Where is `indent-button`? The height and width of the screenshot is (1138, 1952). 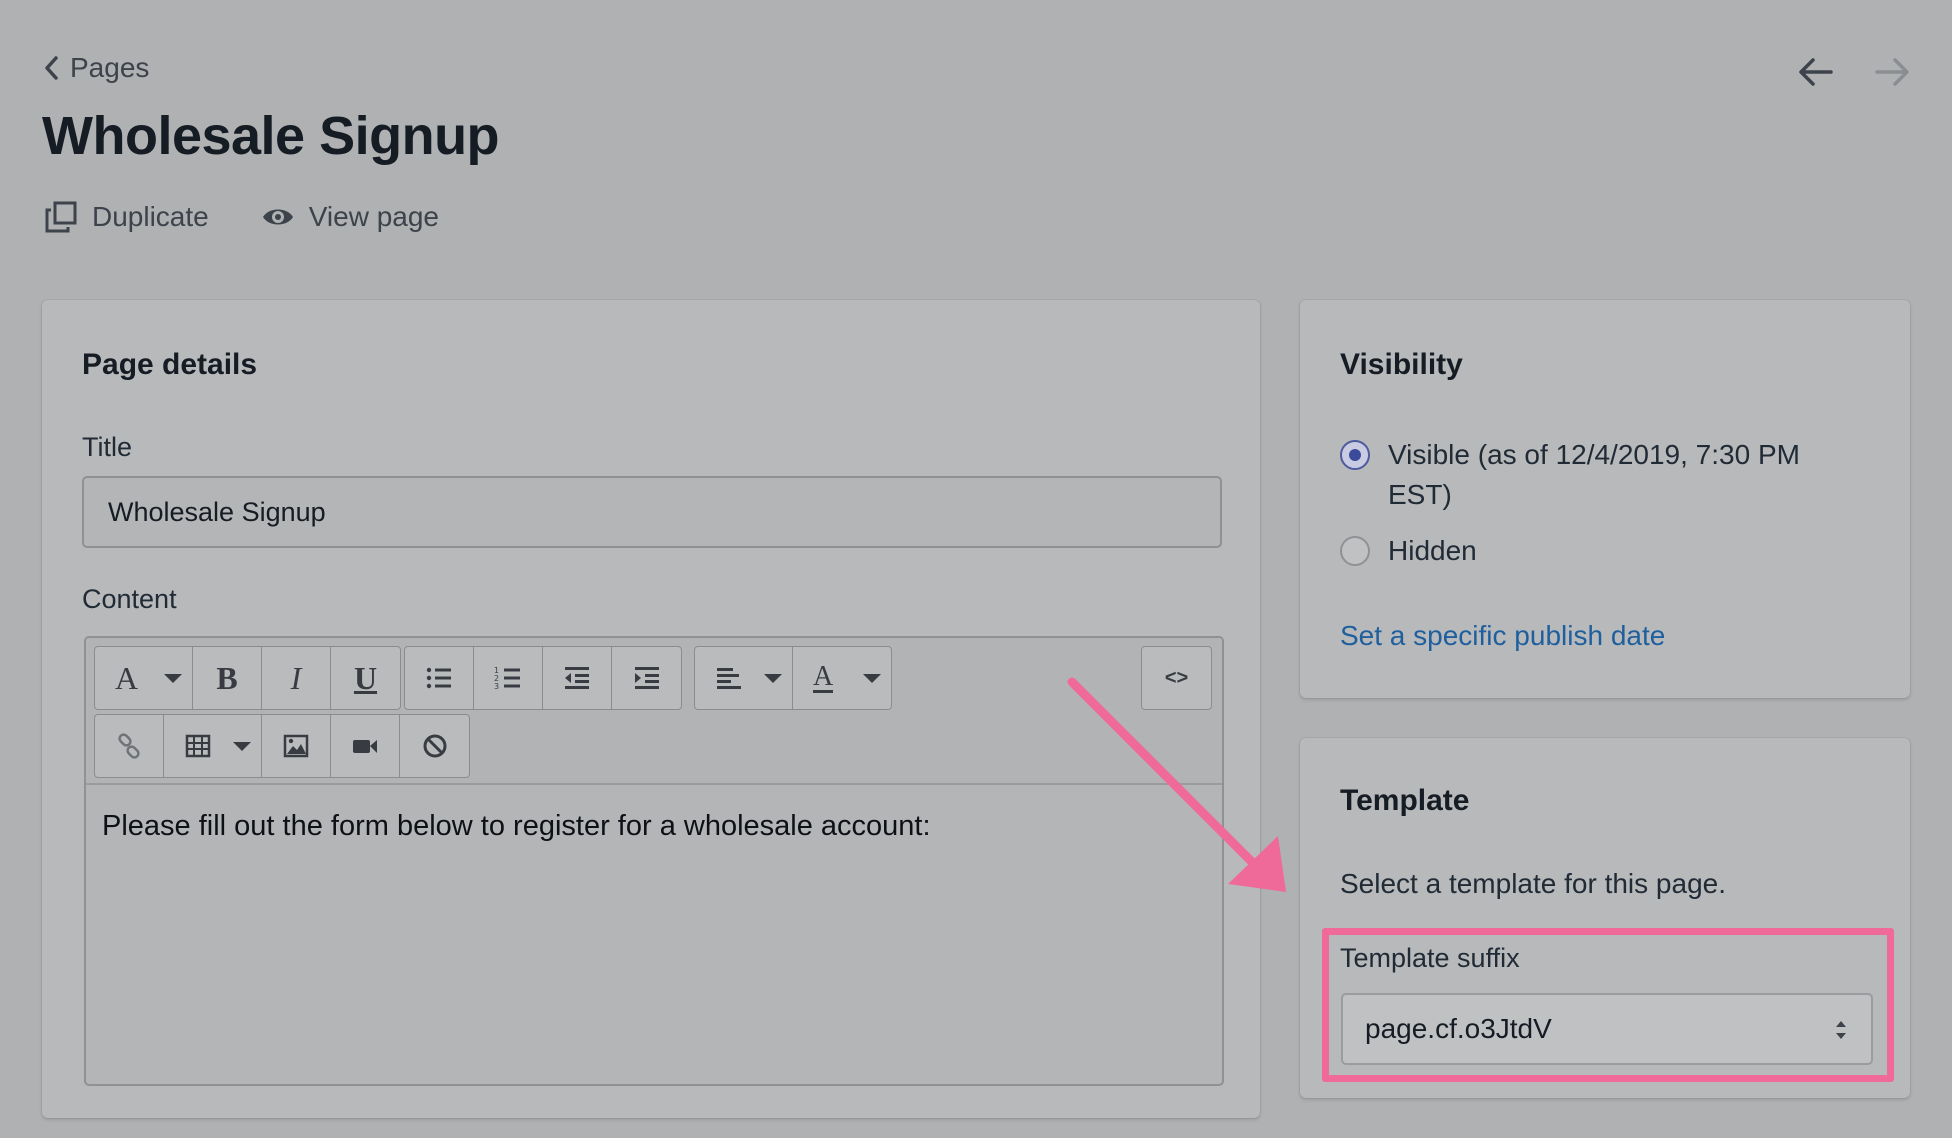
indent-button is located at coordinates (646, 678).